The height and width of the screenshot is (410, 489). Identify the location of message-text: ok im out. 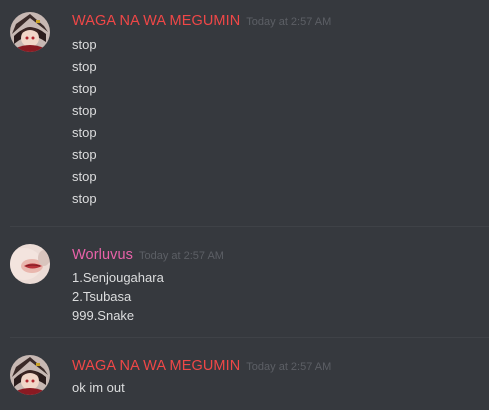
(98, 387).